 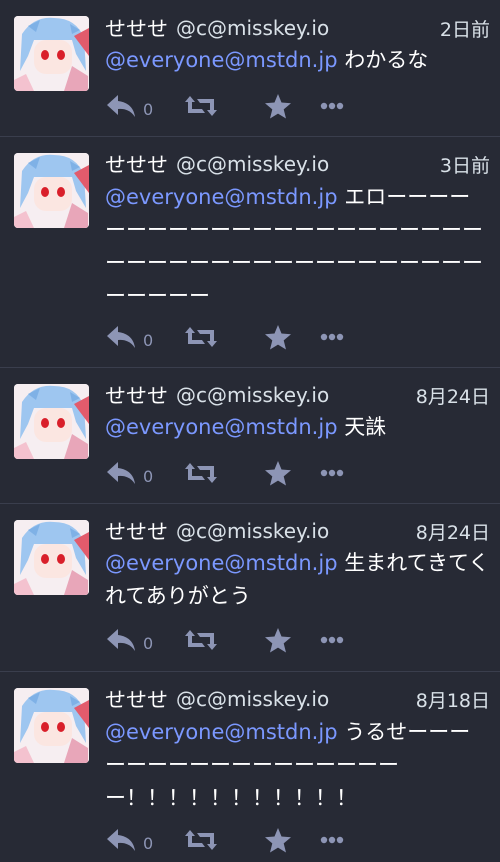 I want to click on status-content: @everyone@mstdn.jp わかるな, so click(x=297, y=60).